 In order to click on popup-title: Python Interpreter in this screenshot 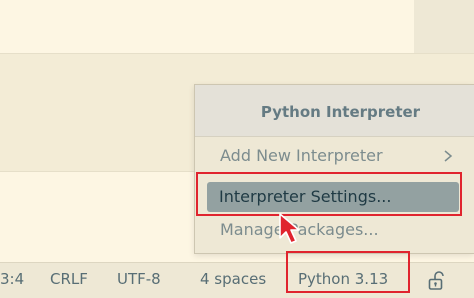, I will do `click(340, 112)`.